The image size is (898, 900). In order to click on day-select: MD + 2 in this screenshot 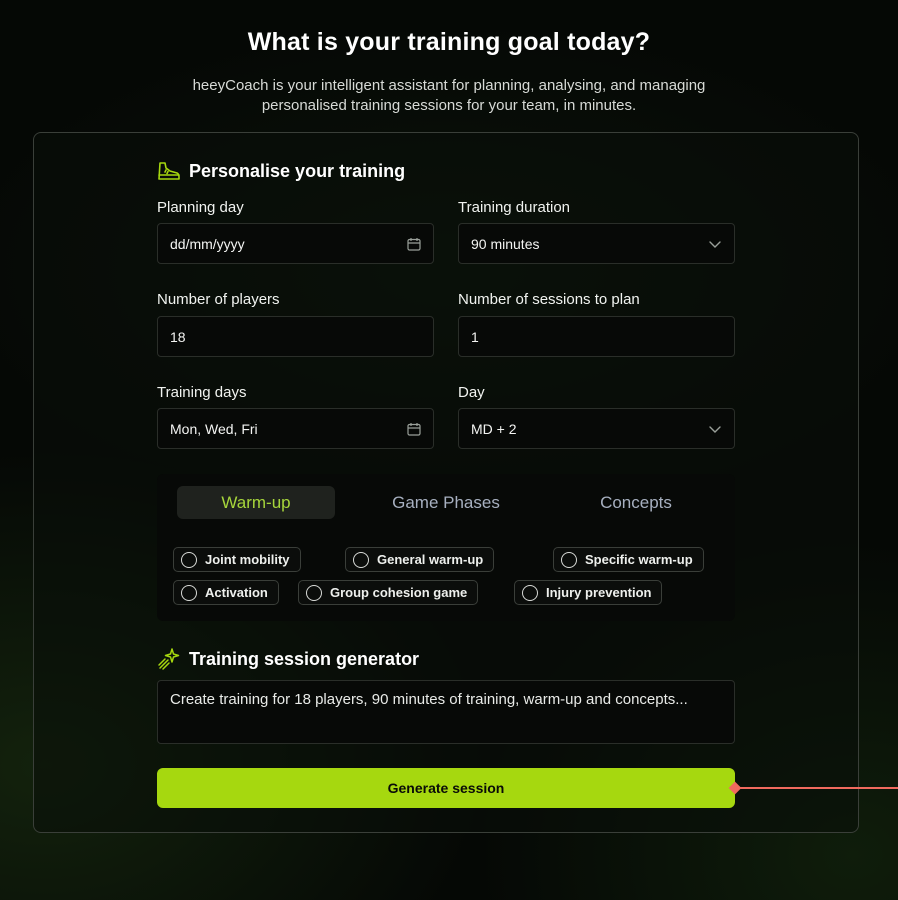, I will do `click(596, 428)`.